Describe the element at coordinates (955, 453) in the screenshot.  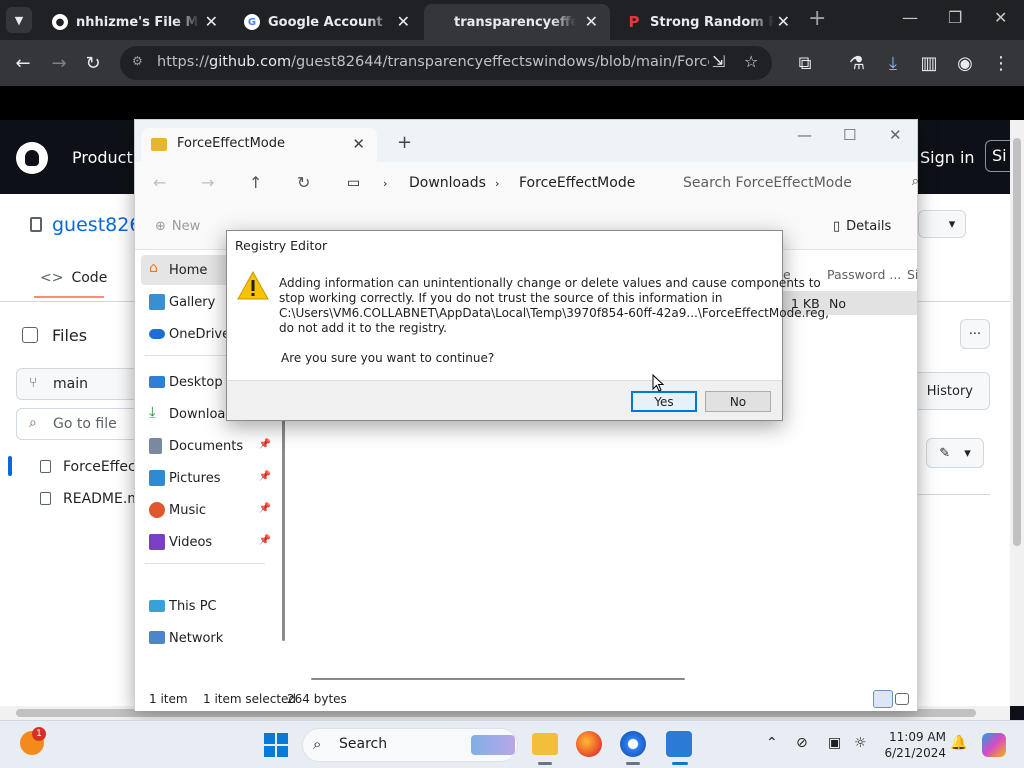
I see `edit-button: ✎ ▾` at that location.